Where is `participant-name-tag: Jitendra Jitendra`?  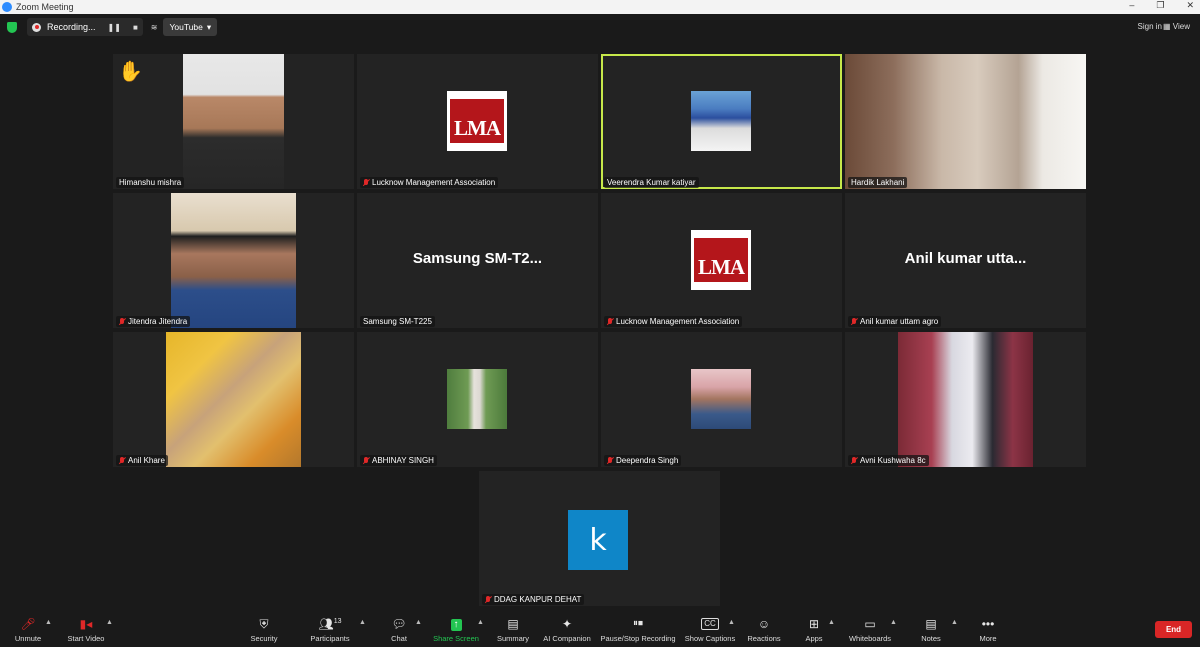 participant-name-tag: Jitendra Jitendra is located at coordinates (153, 321).